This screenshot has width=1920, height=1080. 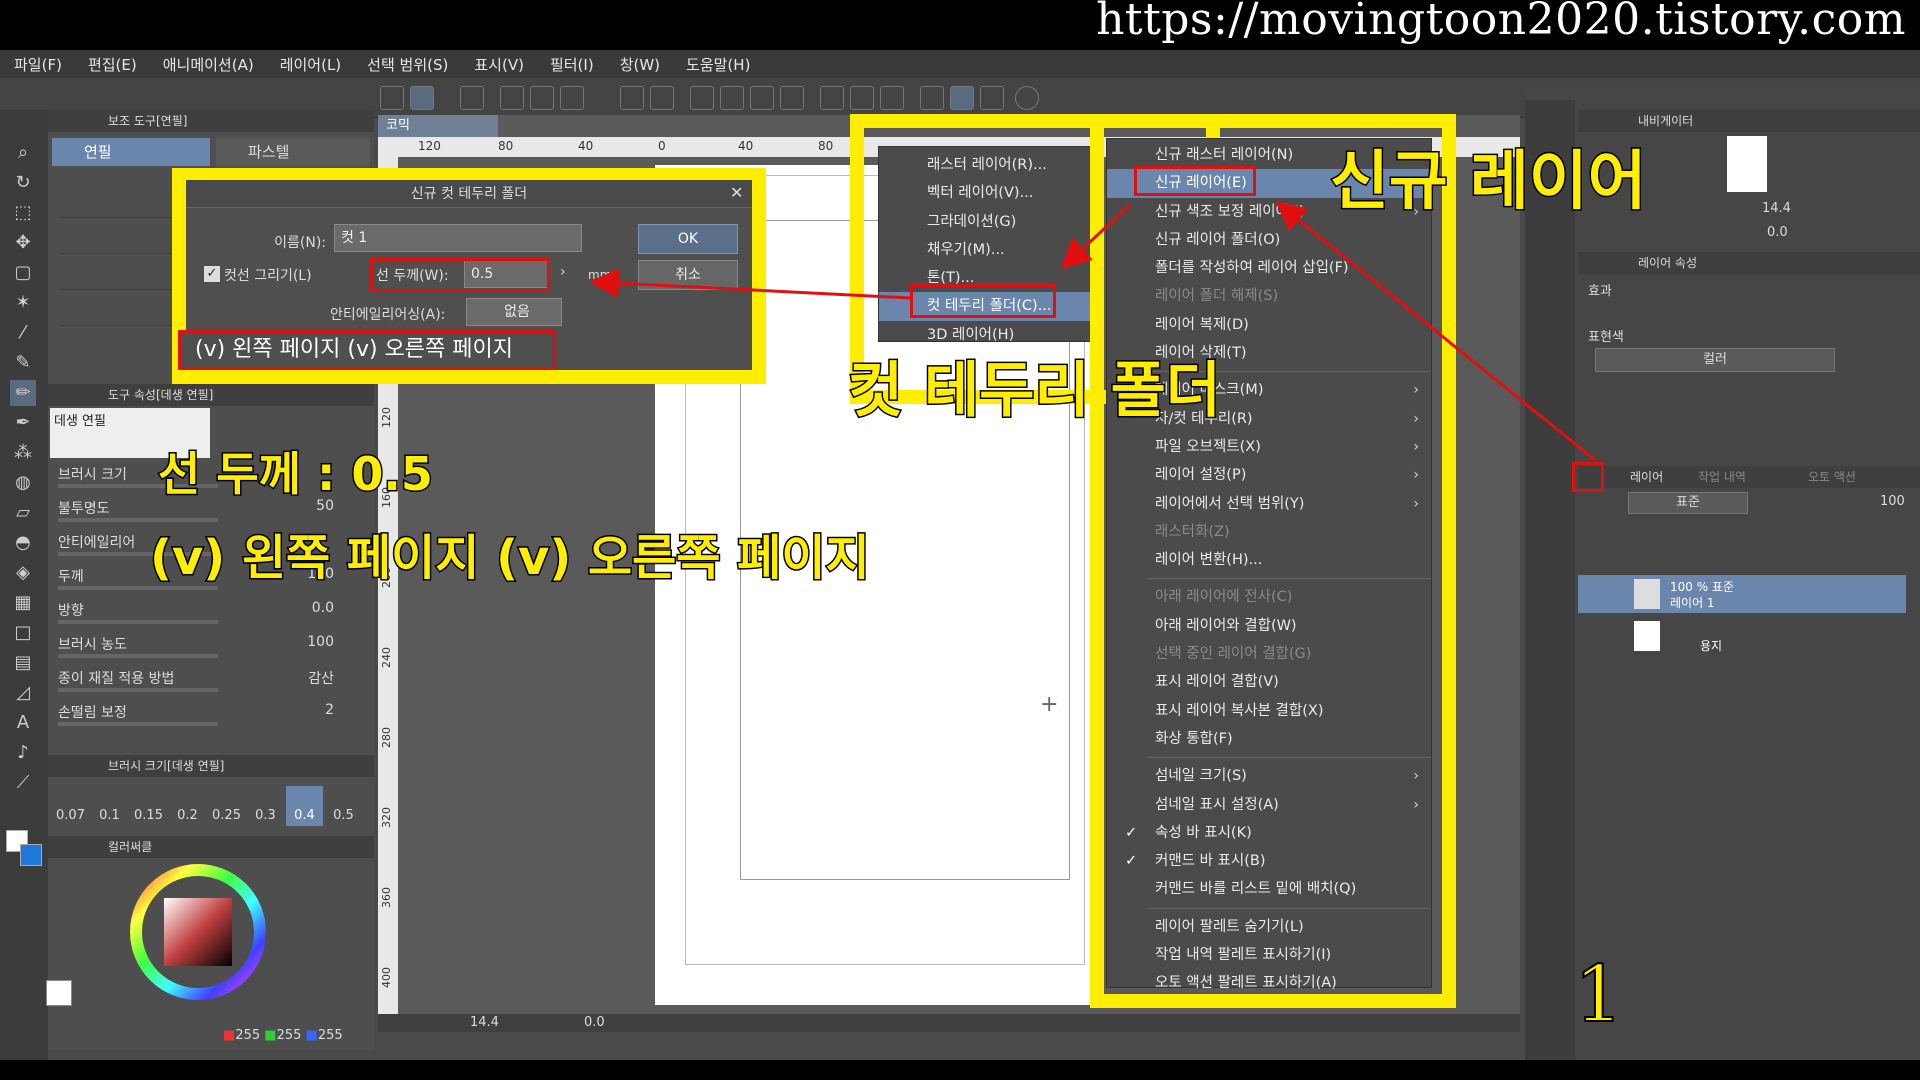 I want to click on annotation-cut-folder: 컷 테두리 폴더, so click(x=1035, y=391).